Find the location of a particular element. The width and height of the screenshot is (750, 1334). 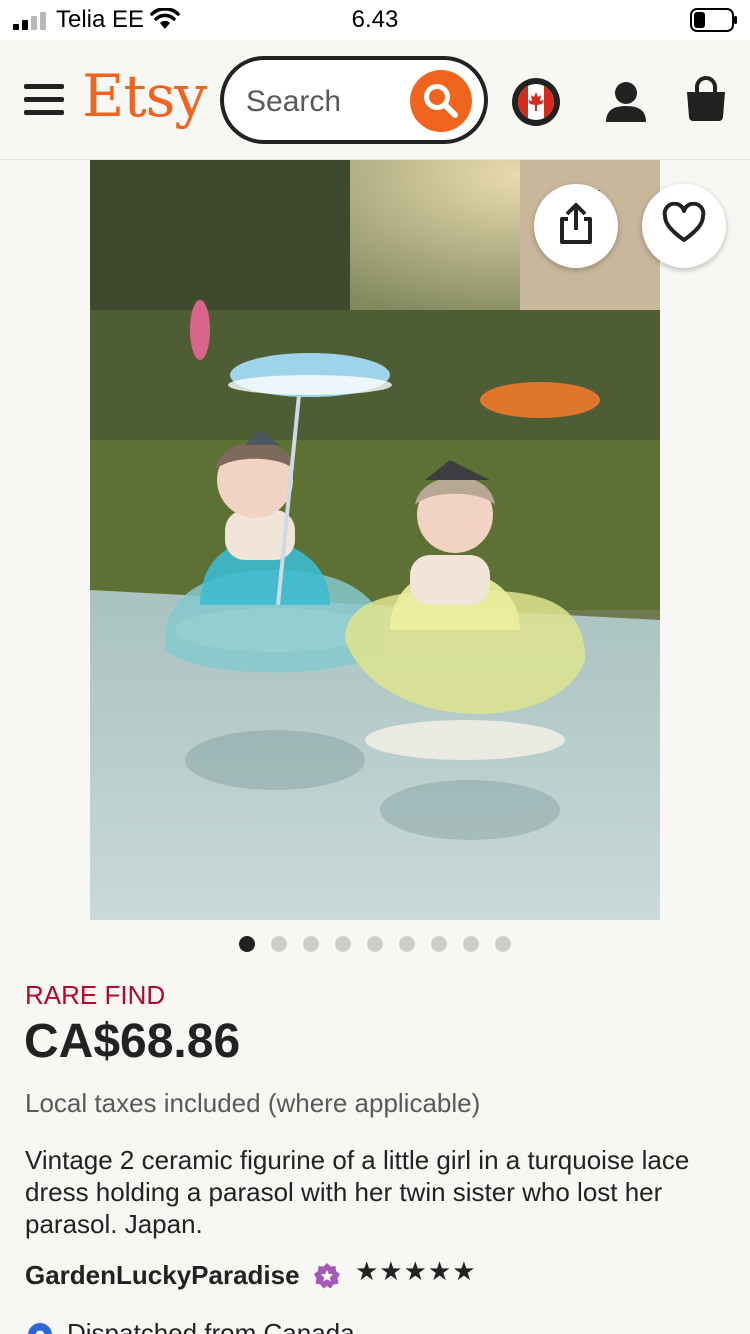

search-input is located at coordinates (326, 102).